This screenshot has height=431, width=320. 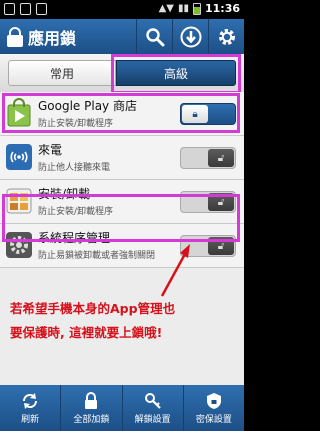 I want to click on password-settings-icon, so click(x=213, y=400).